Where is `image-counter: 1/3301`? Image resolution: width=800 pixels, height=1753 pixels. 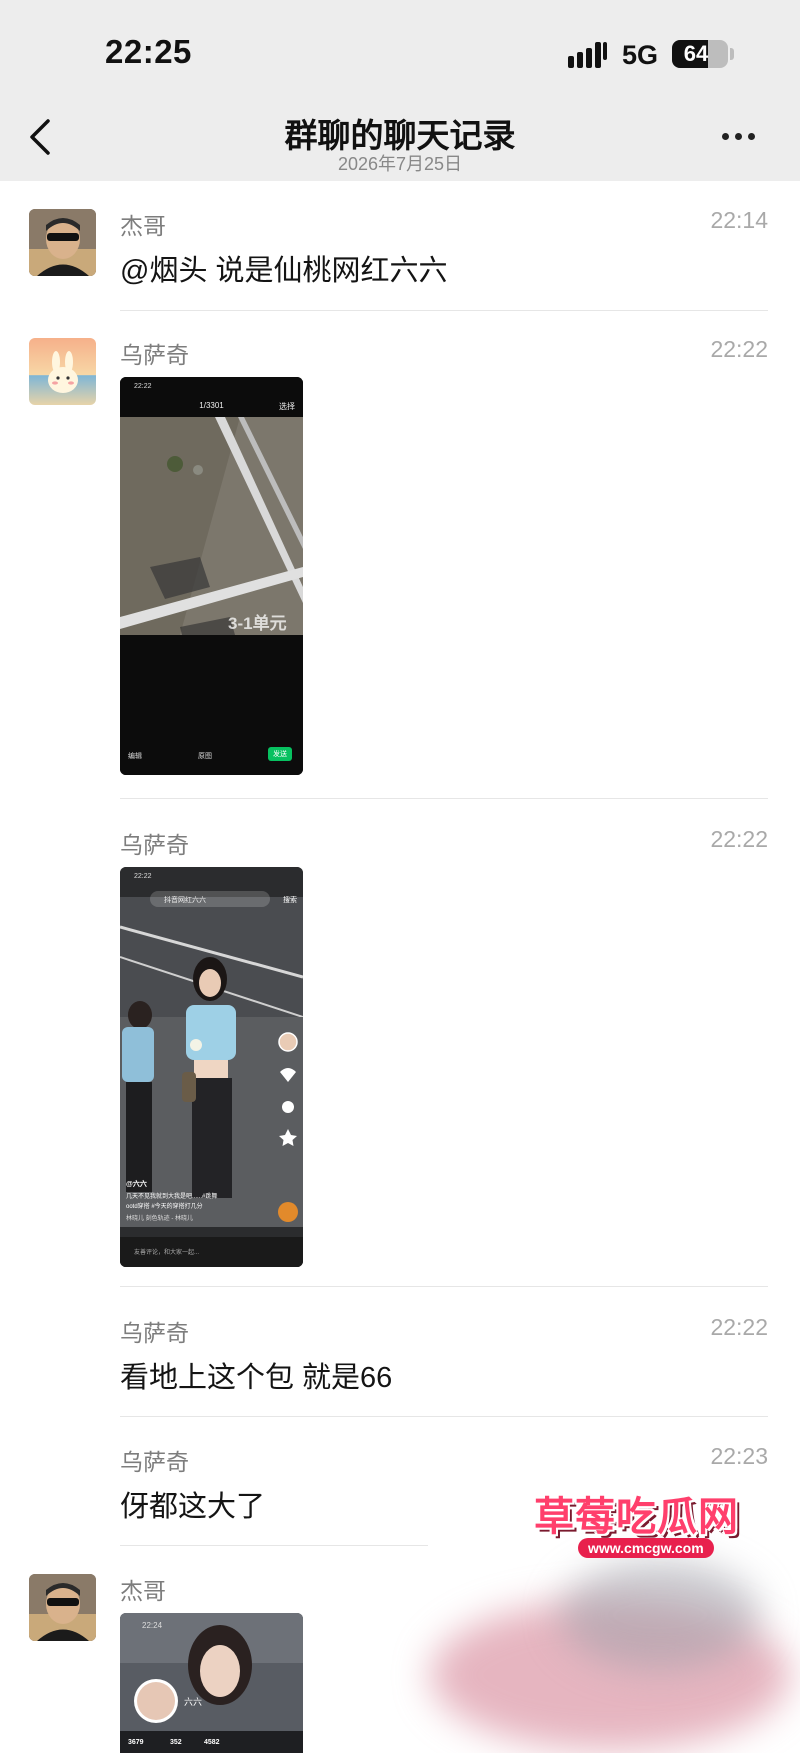 image-counter: 1/3301 is located at coordinates (211, 405).